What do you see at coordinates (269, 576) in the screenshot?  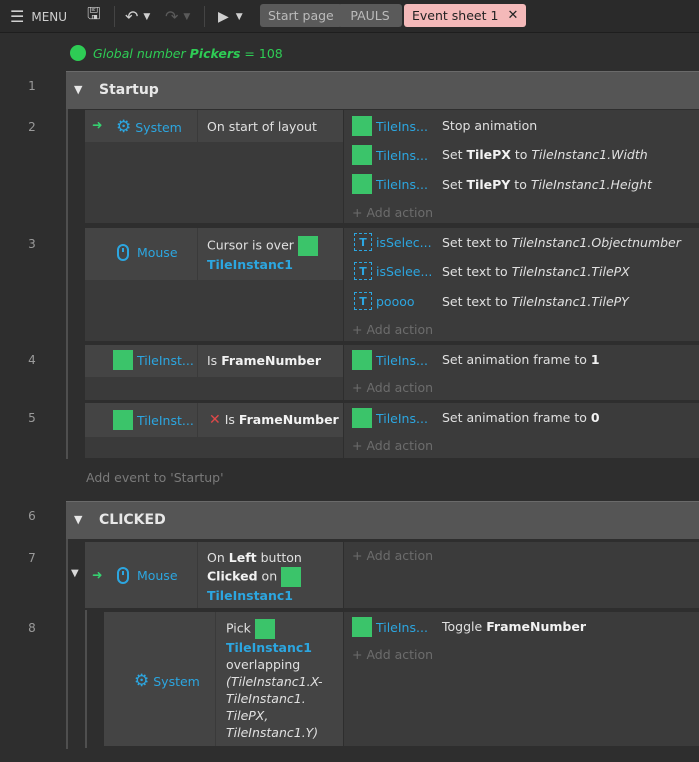 I see `condition-label: on` at bounding box center [269, 576].